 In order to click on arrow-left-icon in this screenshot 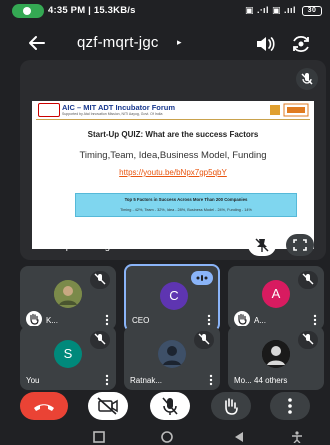, I will do `click(37, 43)`.